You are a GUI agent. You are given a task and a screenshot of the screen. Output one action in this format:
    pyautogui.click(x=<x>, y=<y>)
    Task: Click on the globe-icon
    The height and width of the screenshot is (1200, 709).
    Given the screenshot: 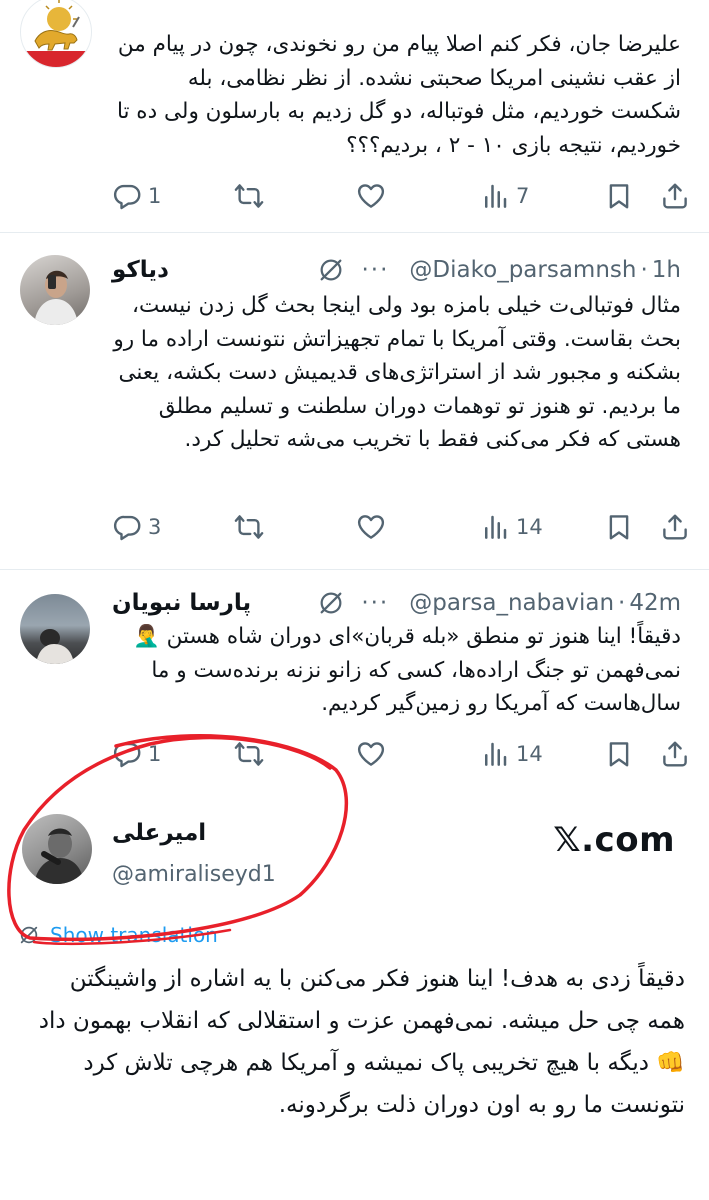 What is the action you would take?
    pyautogui.click(x=29, y=935)
    